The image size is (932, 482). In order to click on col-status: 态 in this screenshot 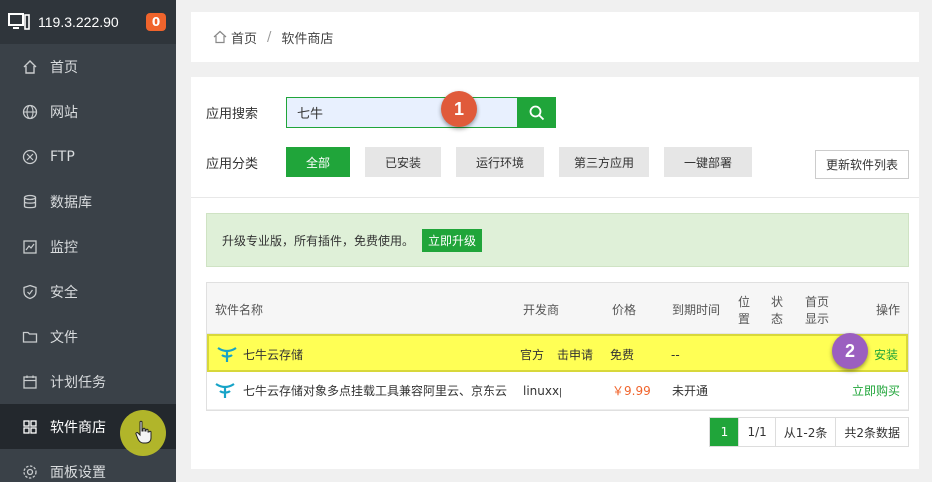, I will do `click(777, 319)`.